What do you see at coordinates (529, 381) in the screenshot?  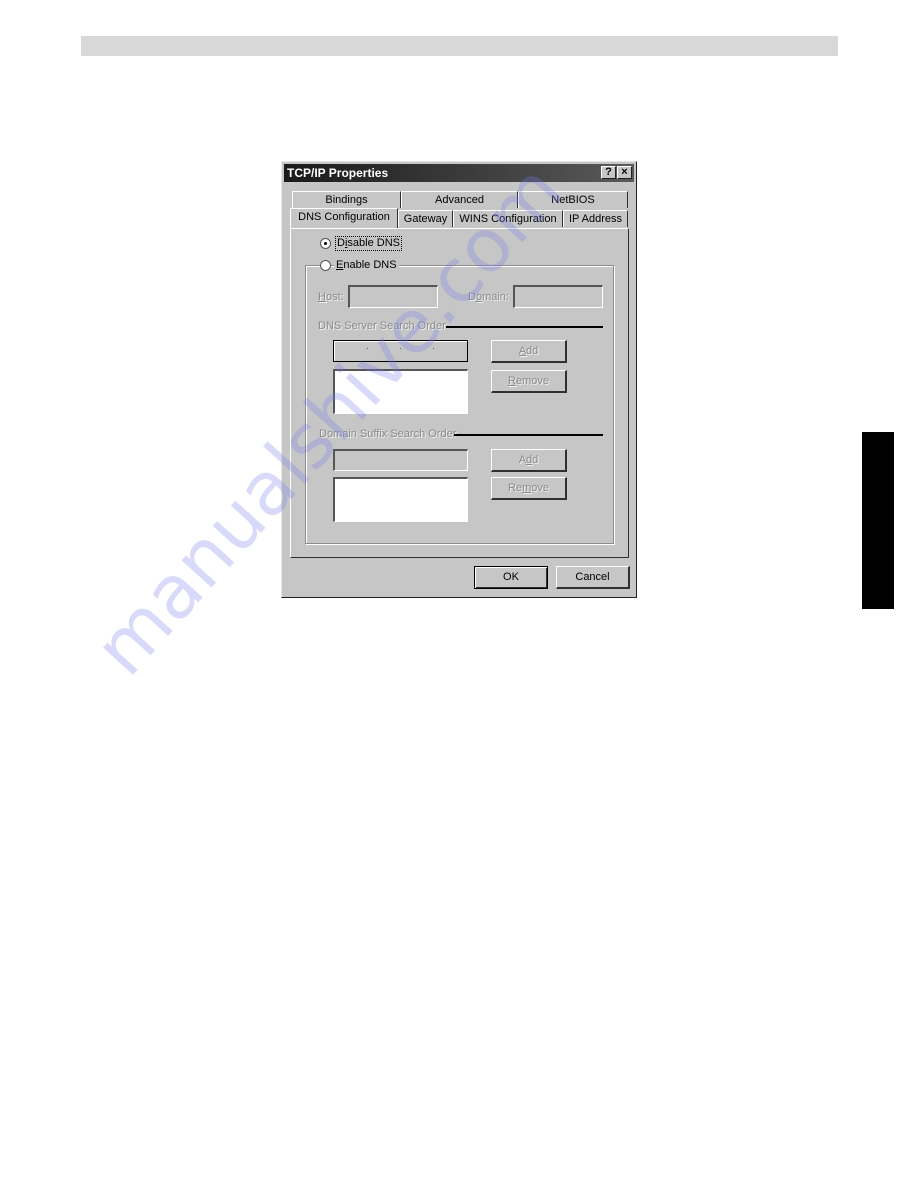 I see `dns-remove-button: Remove` at bounding box center [529, 381].